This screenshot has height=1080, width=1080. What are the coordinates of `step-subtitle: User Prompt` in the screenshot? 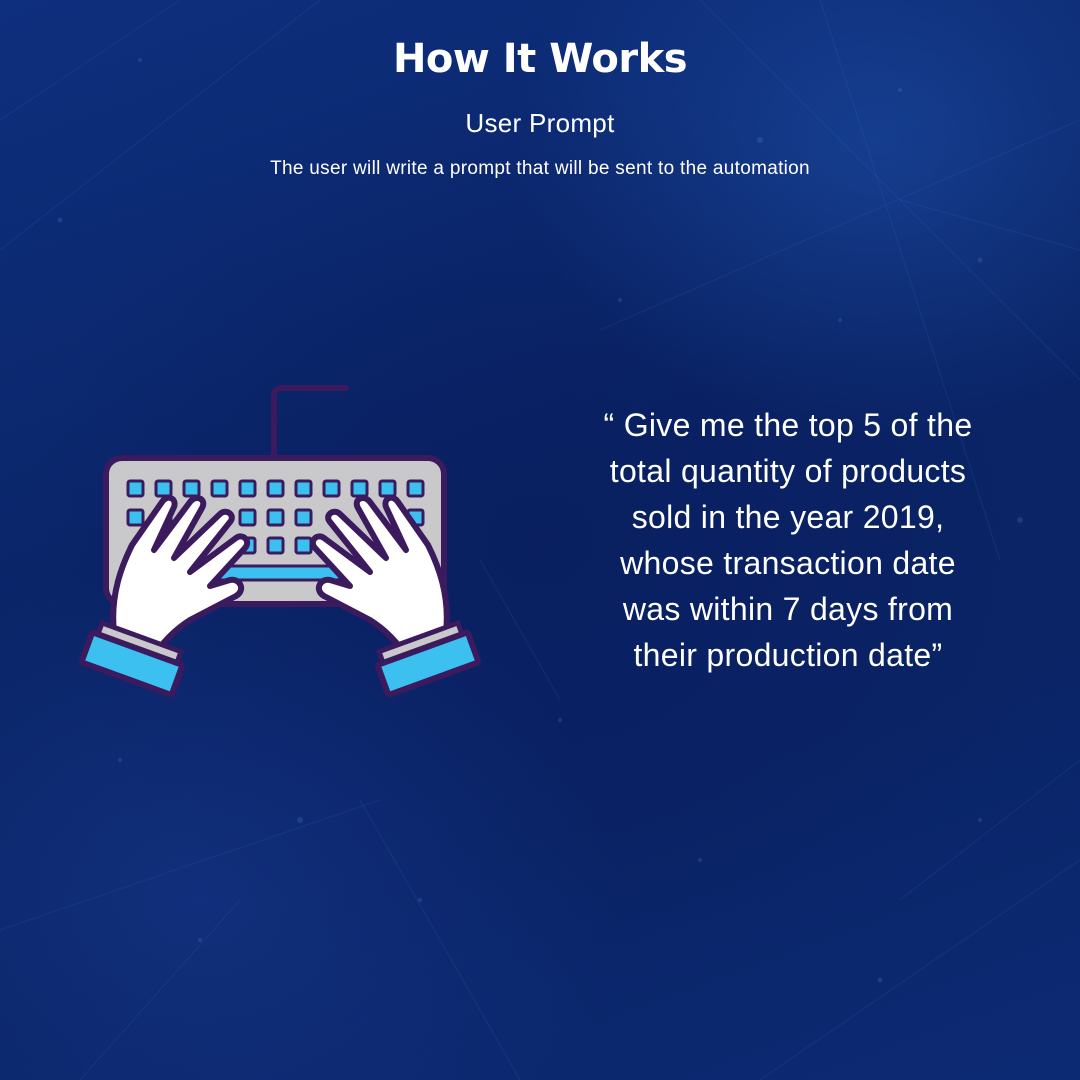 It's located at (540, 123).